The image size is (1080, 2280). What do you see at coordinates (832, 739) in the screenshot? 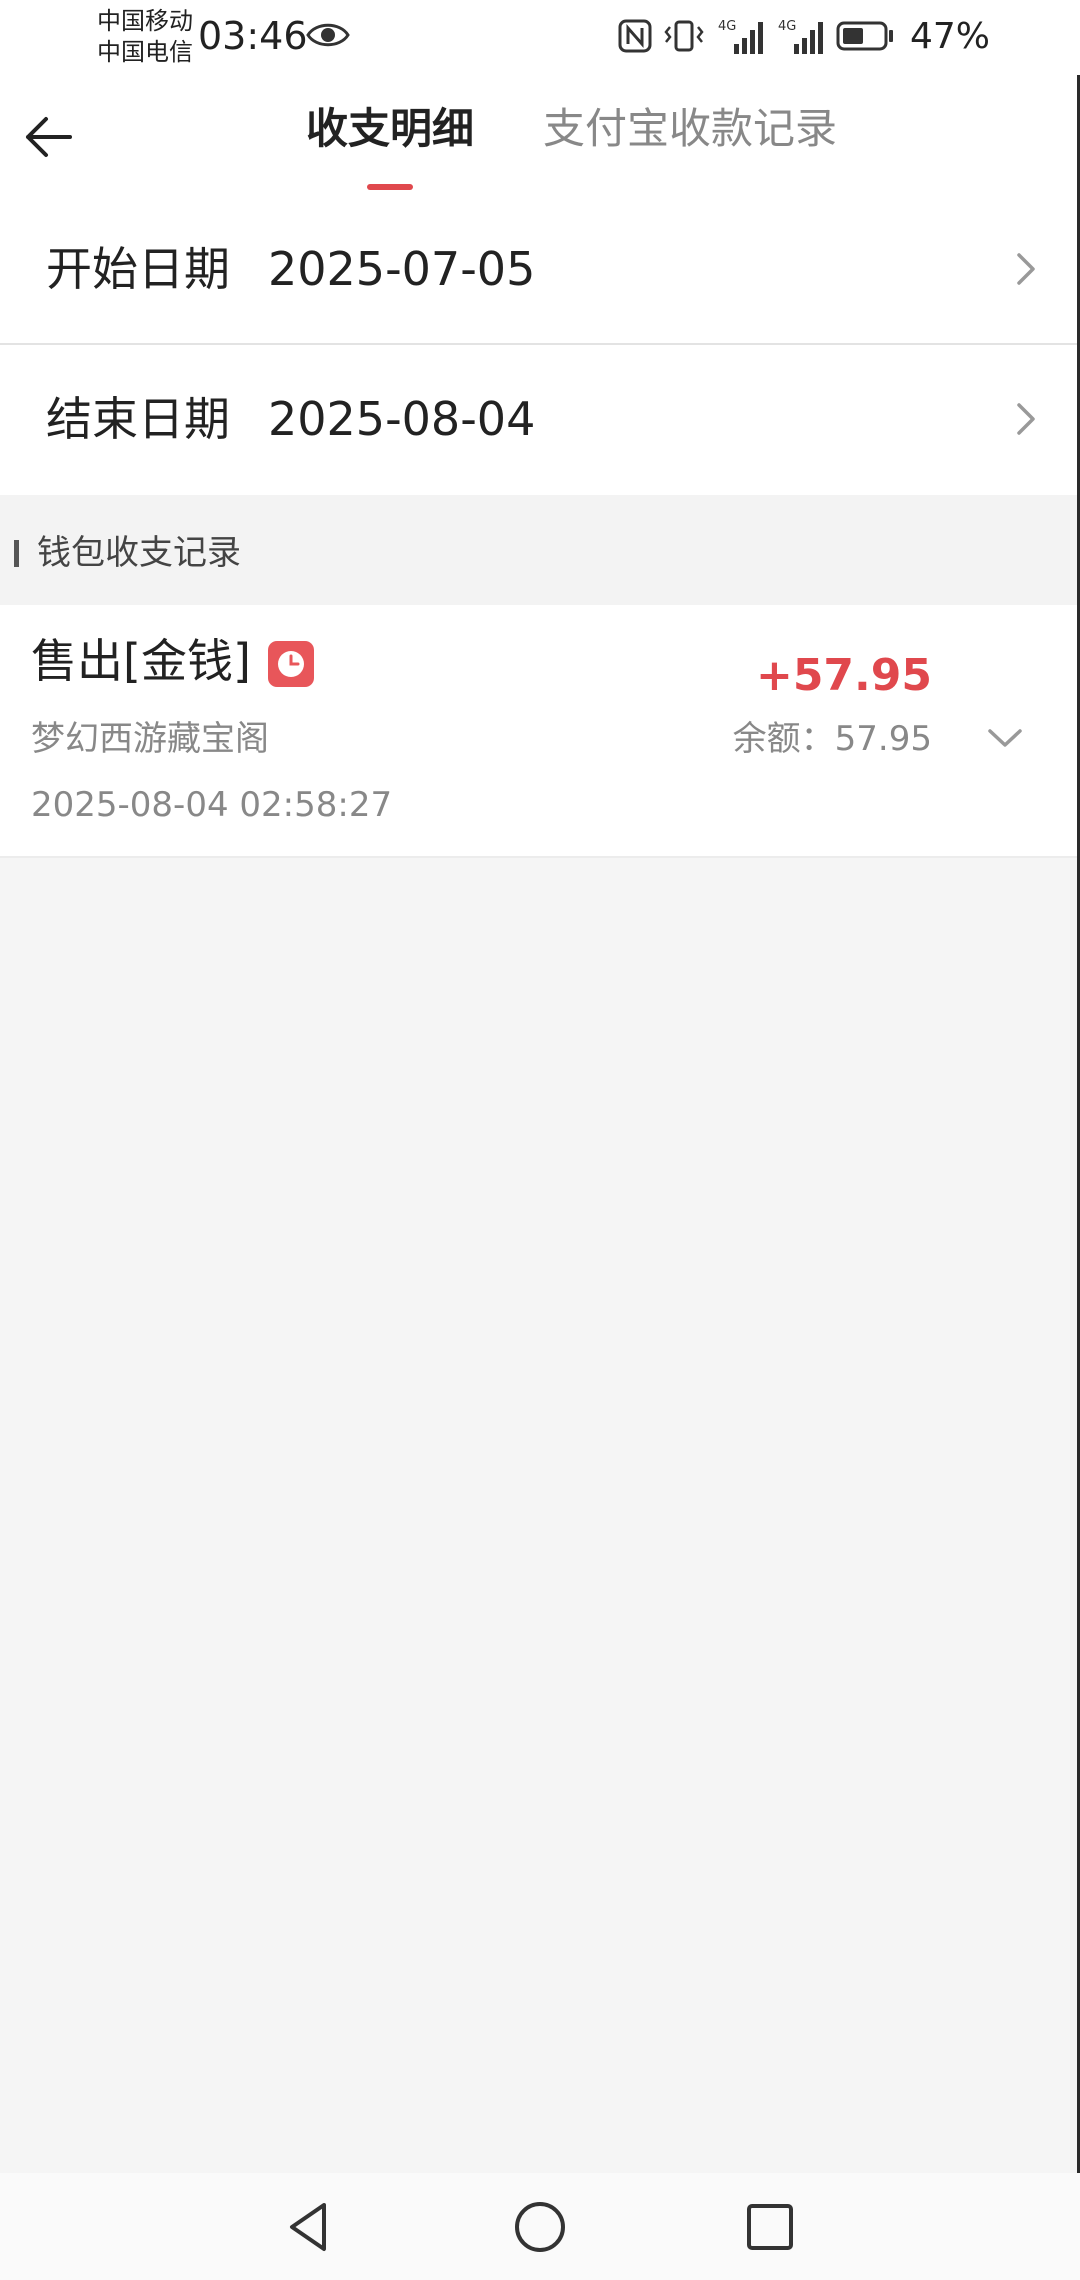
I see `record-balance: 余额：57.95` at bounding box center [832, 739].